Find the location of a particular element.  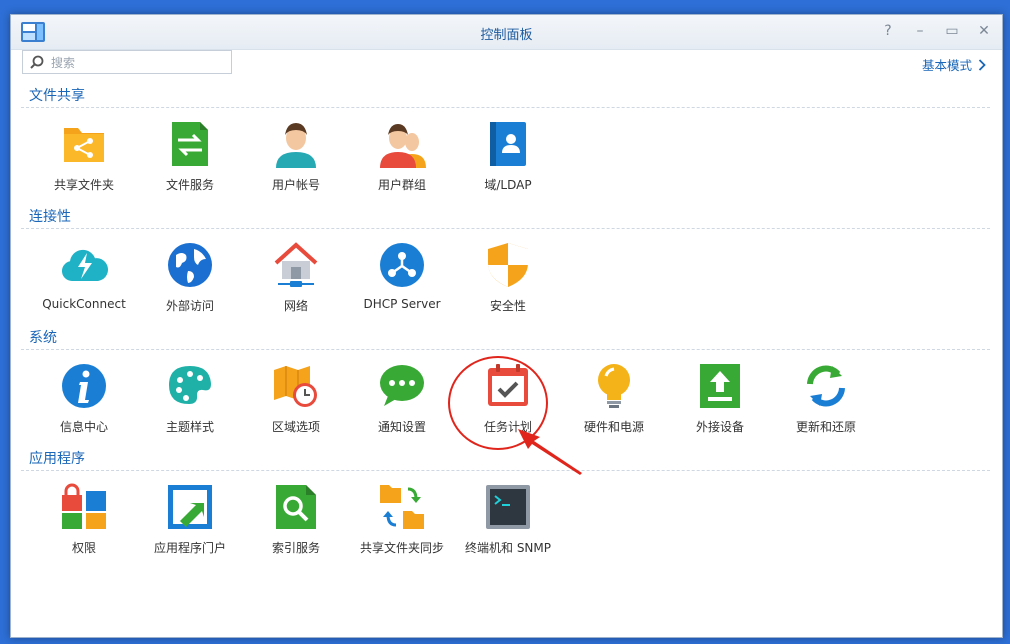

item-application-portal: 应用程序门户 is located at coordinates (190, 519).